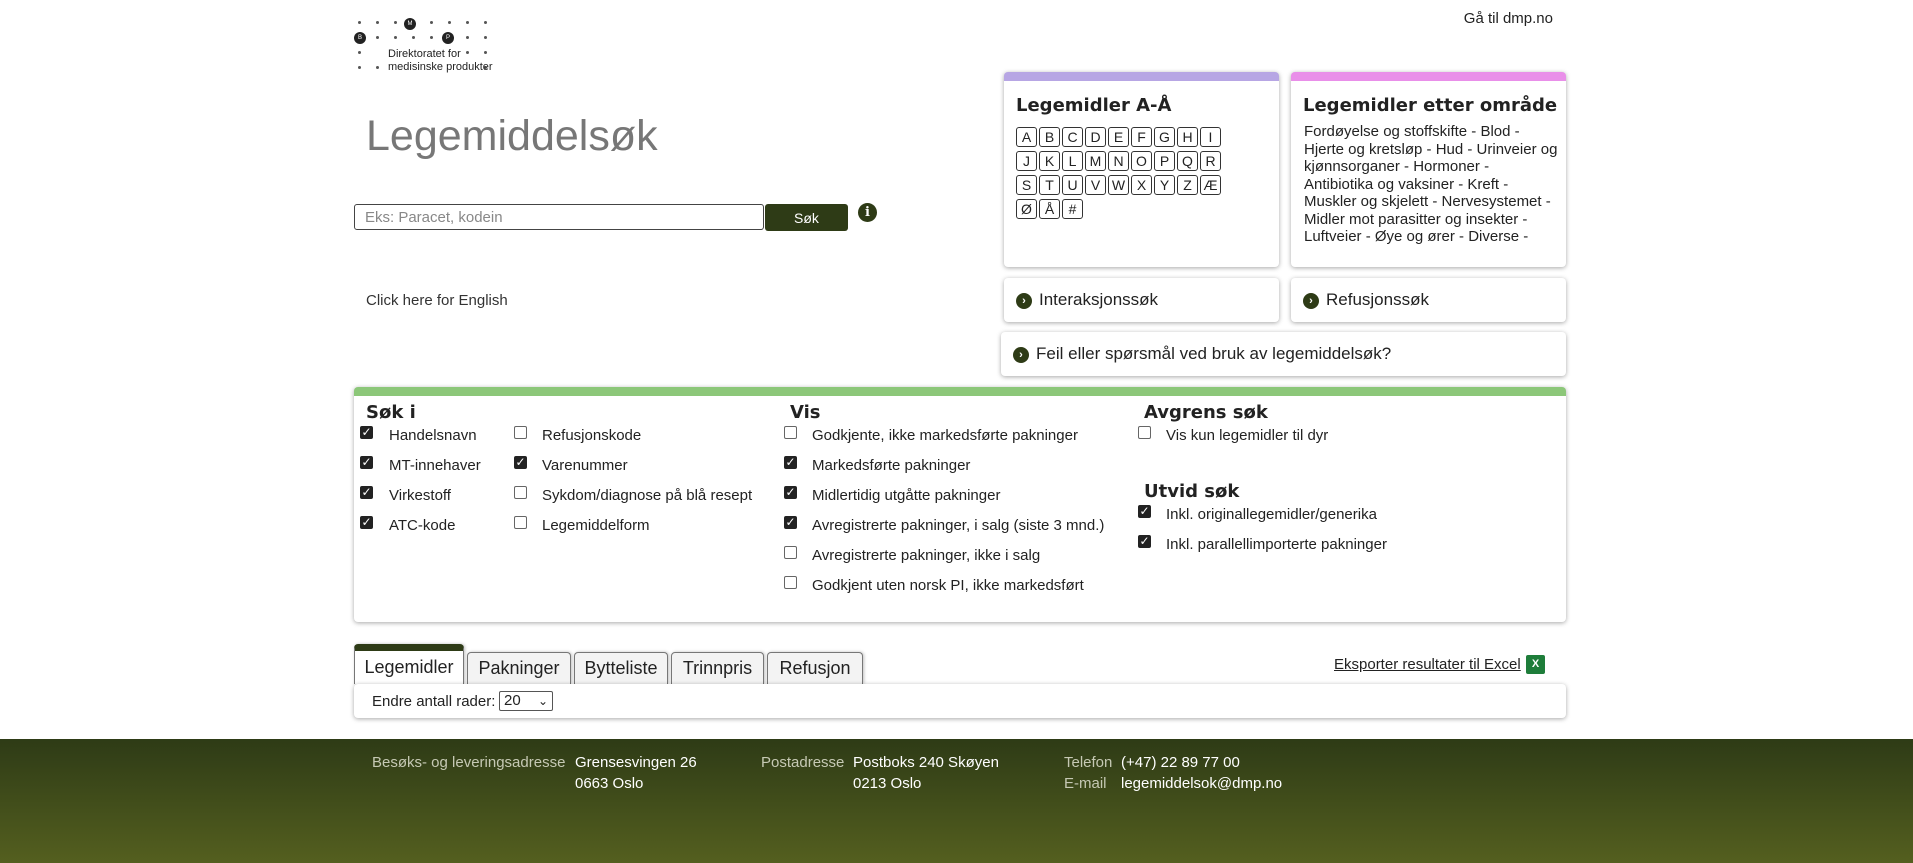  Describe the element at coordinates (1141, 185) in the screenshot. I see `letter-button: X` at that location.